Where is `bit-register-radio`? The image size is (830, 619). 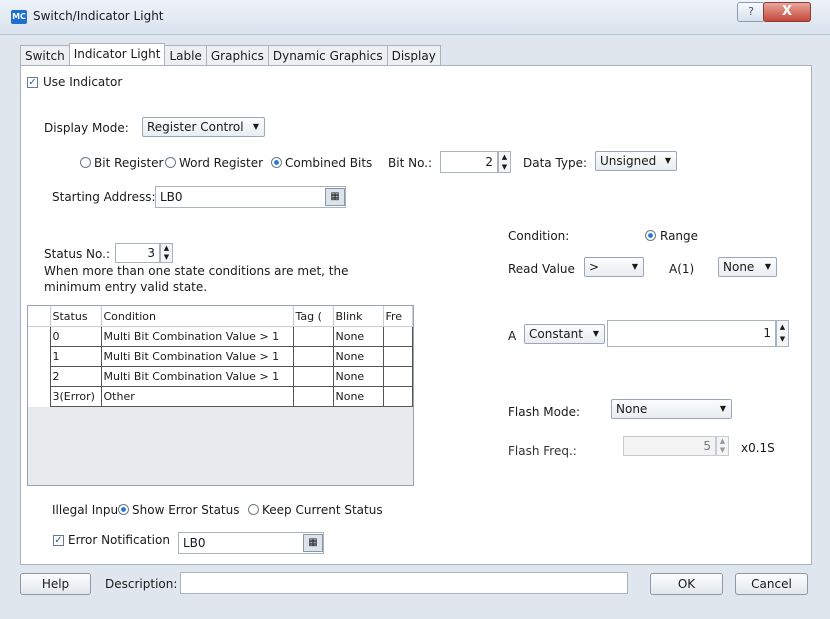 bit-register-radio is located at coordinates (85, 162).